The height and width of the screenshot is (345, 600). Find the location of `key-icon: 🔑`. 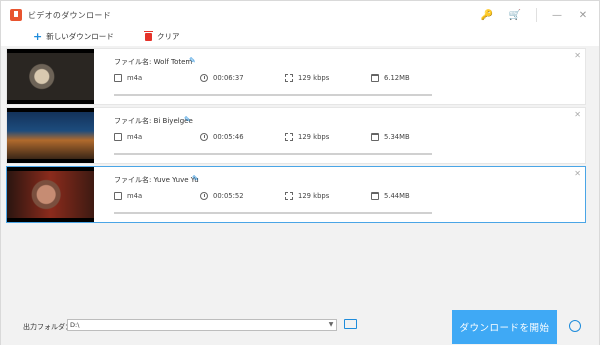

key-icon: 🔑 is located at coordinates (487, 15).